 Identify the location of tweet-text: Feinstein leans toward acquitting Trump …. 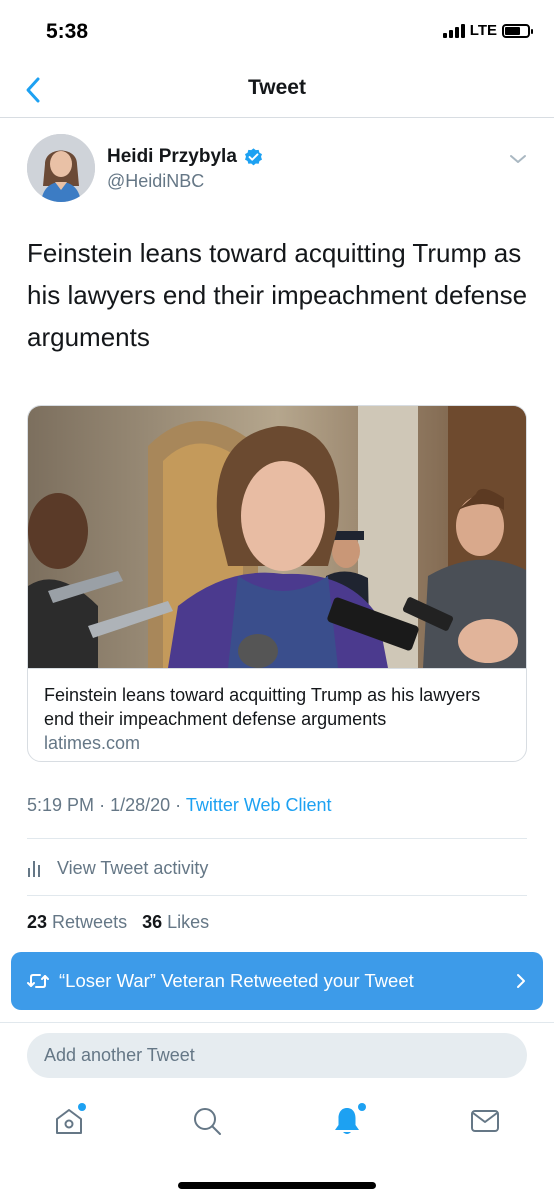
(277, 295).